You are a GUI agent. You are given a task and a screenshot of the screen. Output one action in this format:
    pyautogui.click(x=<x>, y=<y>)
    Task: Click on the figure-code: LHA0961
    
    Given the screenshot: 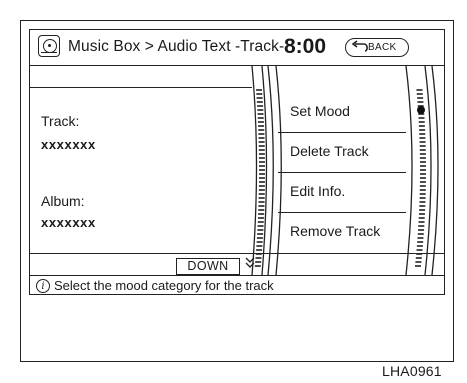 What is the action you would take?
    pyautogui.click(x=412, y=371)
    